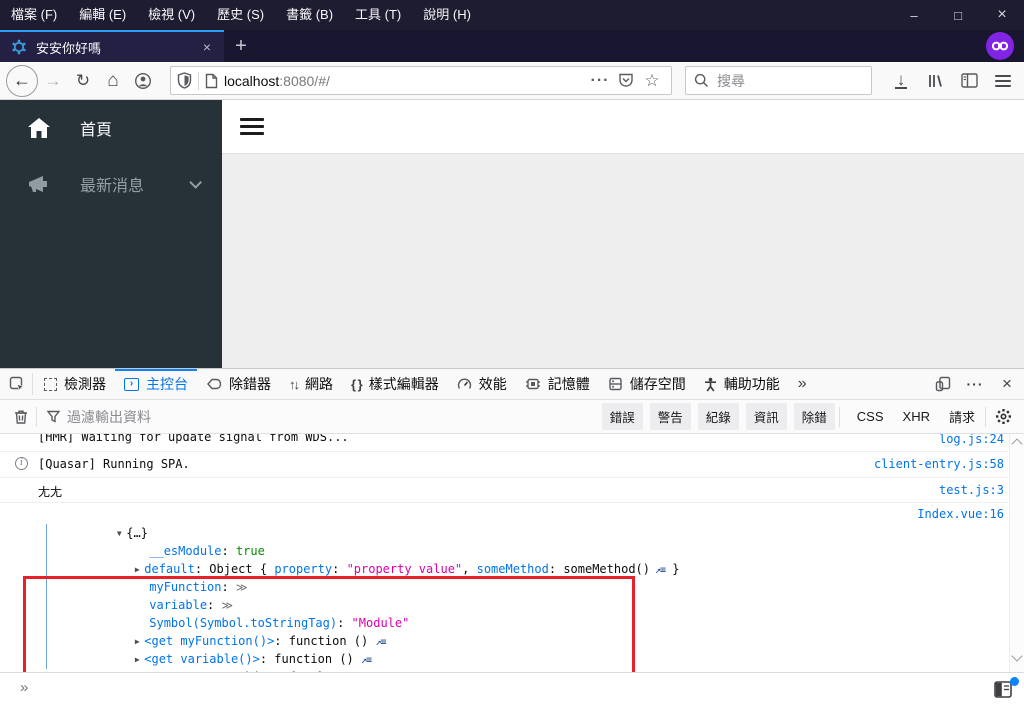  What do you see at coordinates (184, 80) in the screenshot?
I see `tracking-shield-icon` at bounding box center [184, 80].